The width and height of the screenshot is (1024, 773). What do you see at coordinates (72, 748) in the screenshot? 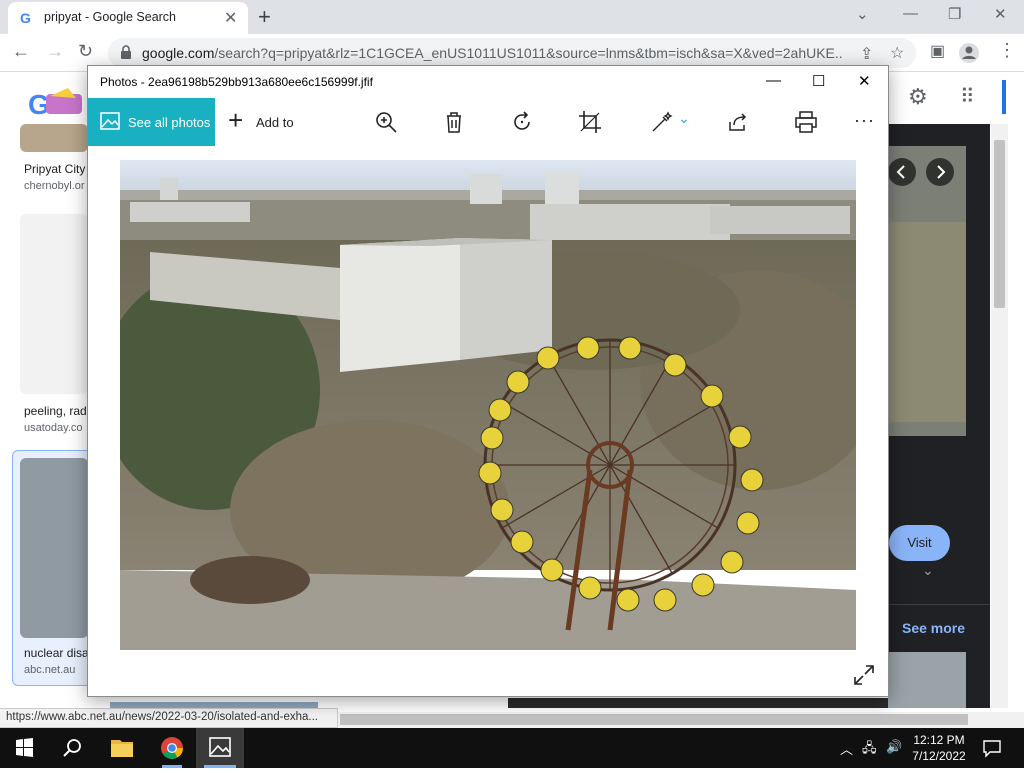
I see `search-icon` at bounding box center [72, 748].